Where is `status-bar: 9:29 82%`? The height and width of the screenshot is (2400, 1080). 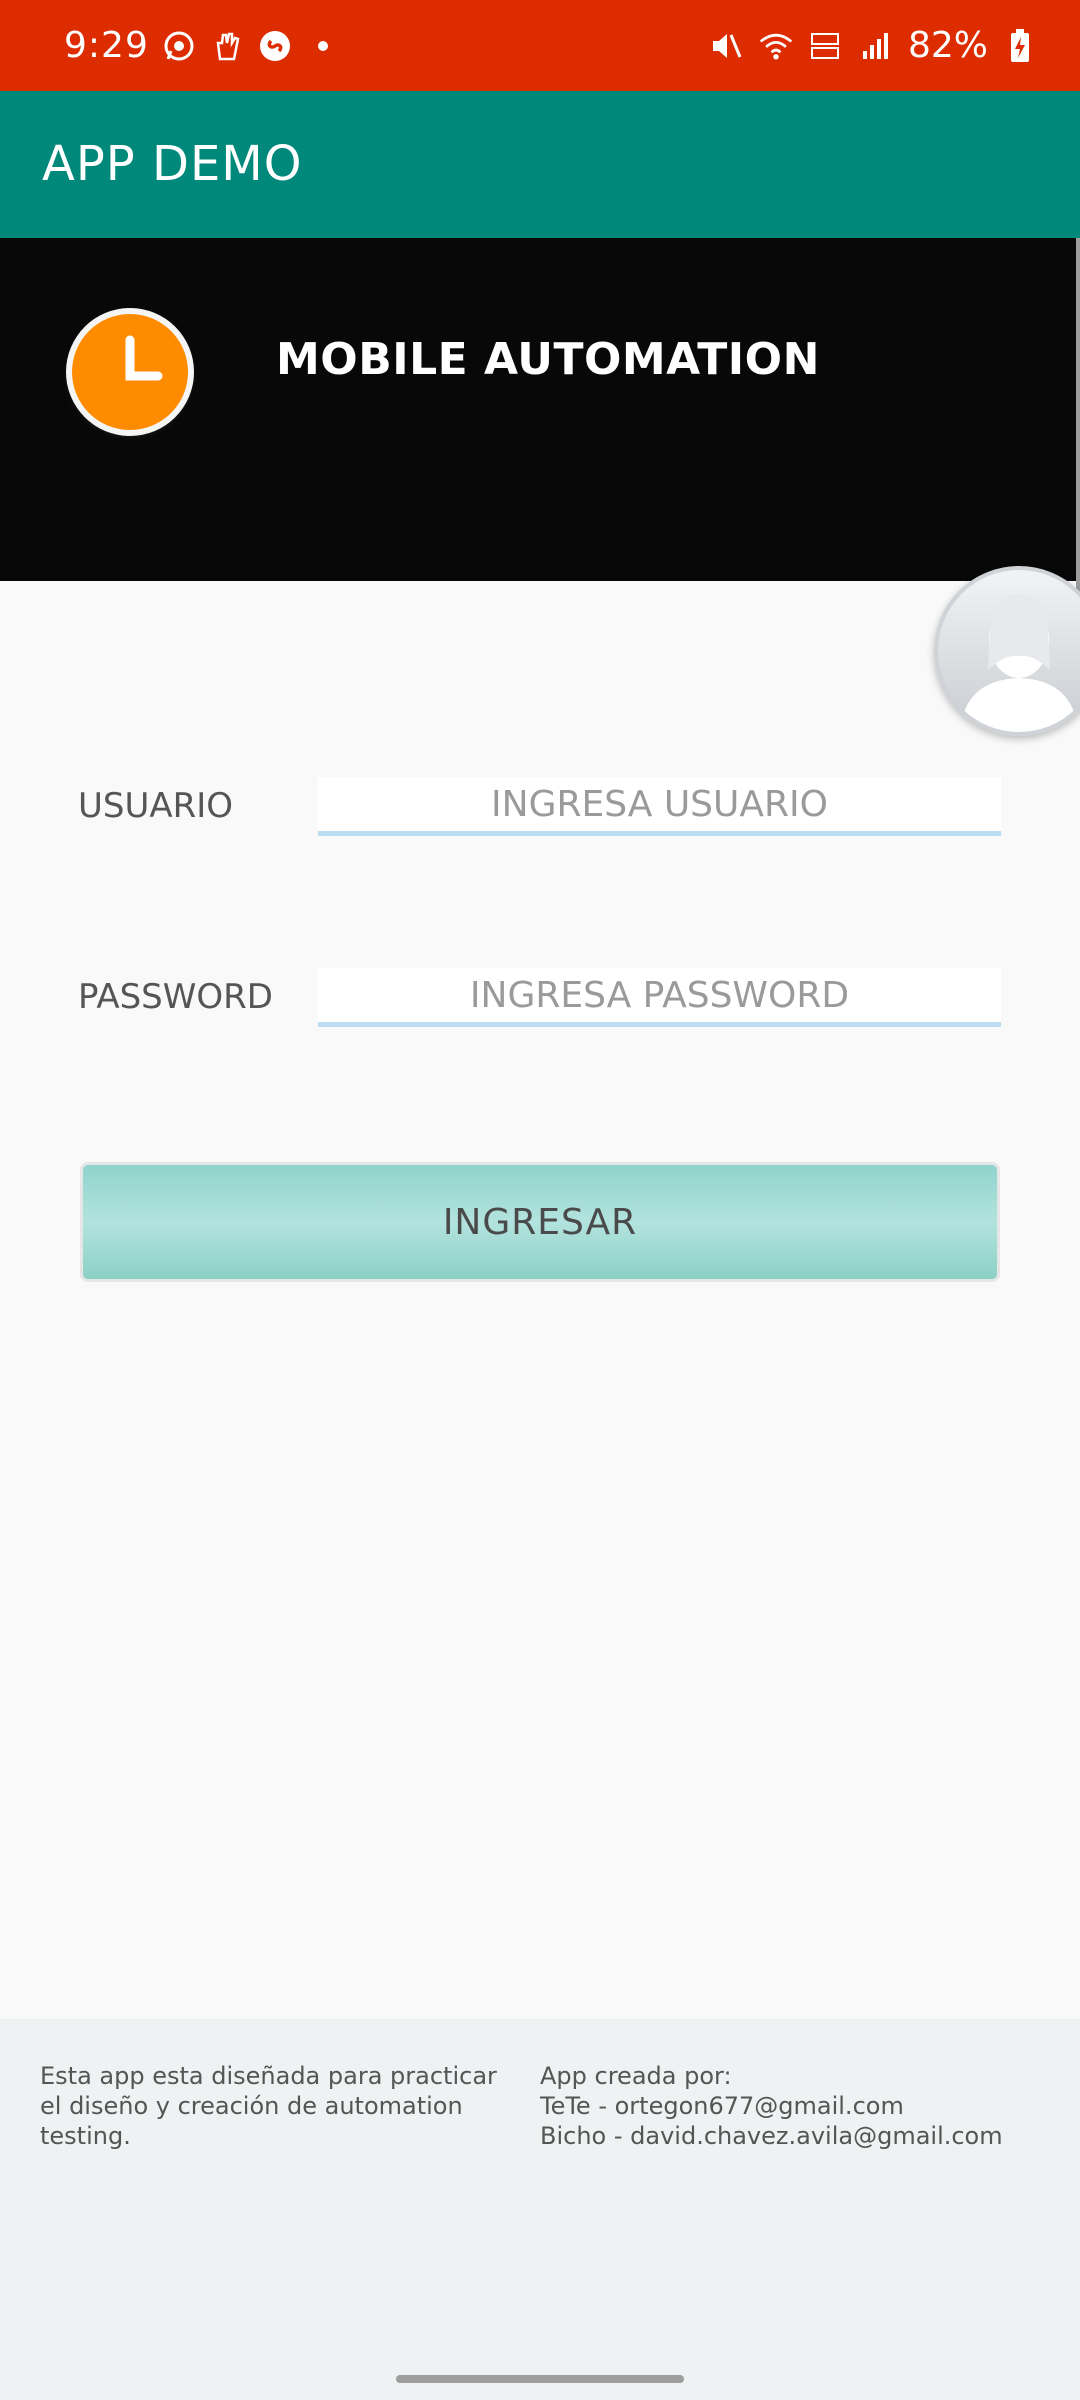 status-bar: 9:29 82% is located at coordinates (540, 45).